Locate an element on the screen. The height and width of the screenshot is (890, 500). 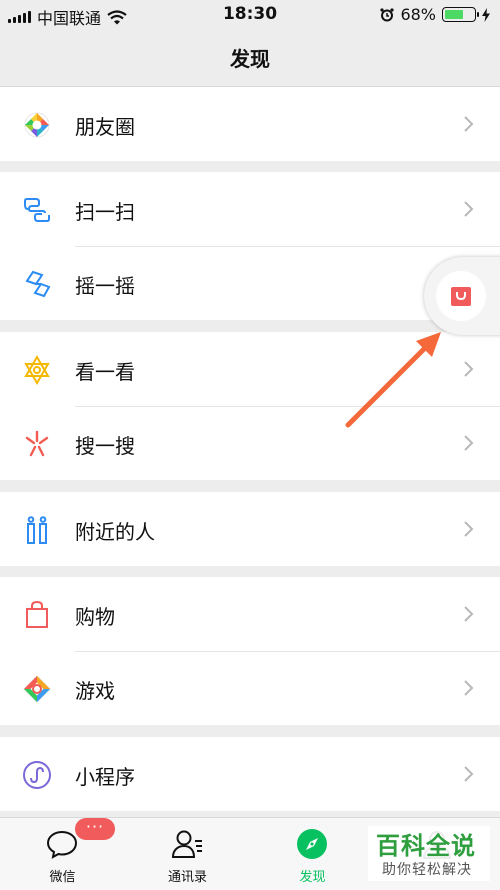
annotation-arrow-icon is located at coordinates (393, 380).